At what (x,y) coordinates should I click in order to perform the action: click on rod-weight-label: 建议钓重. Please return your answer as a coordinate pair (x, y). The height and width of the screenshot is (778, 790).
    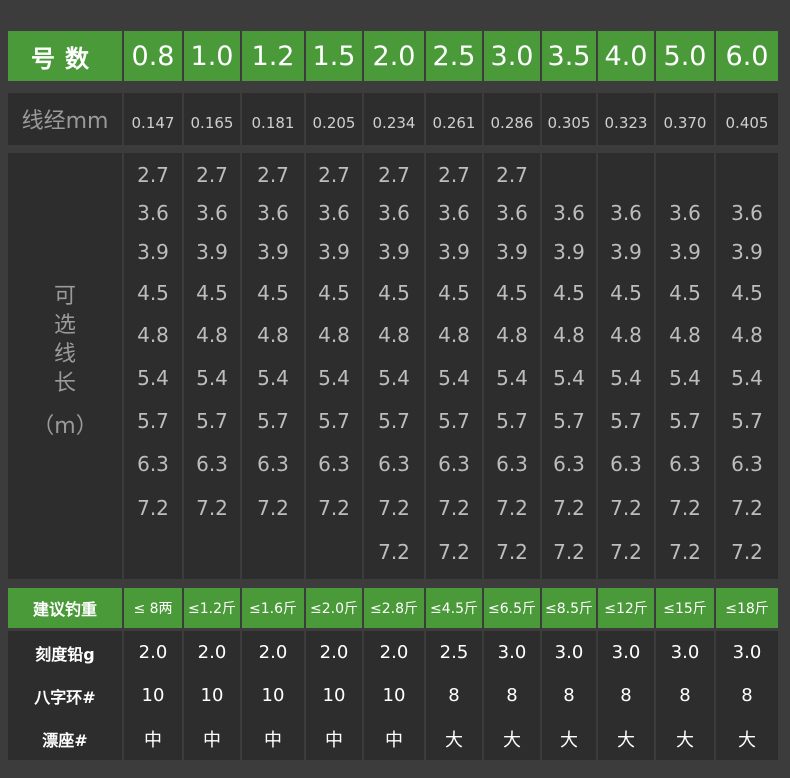
    Looking at the image, I should click on (65, 608).